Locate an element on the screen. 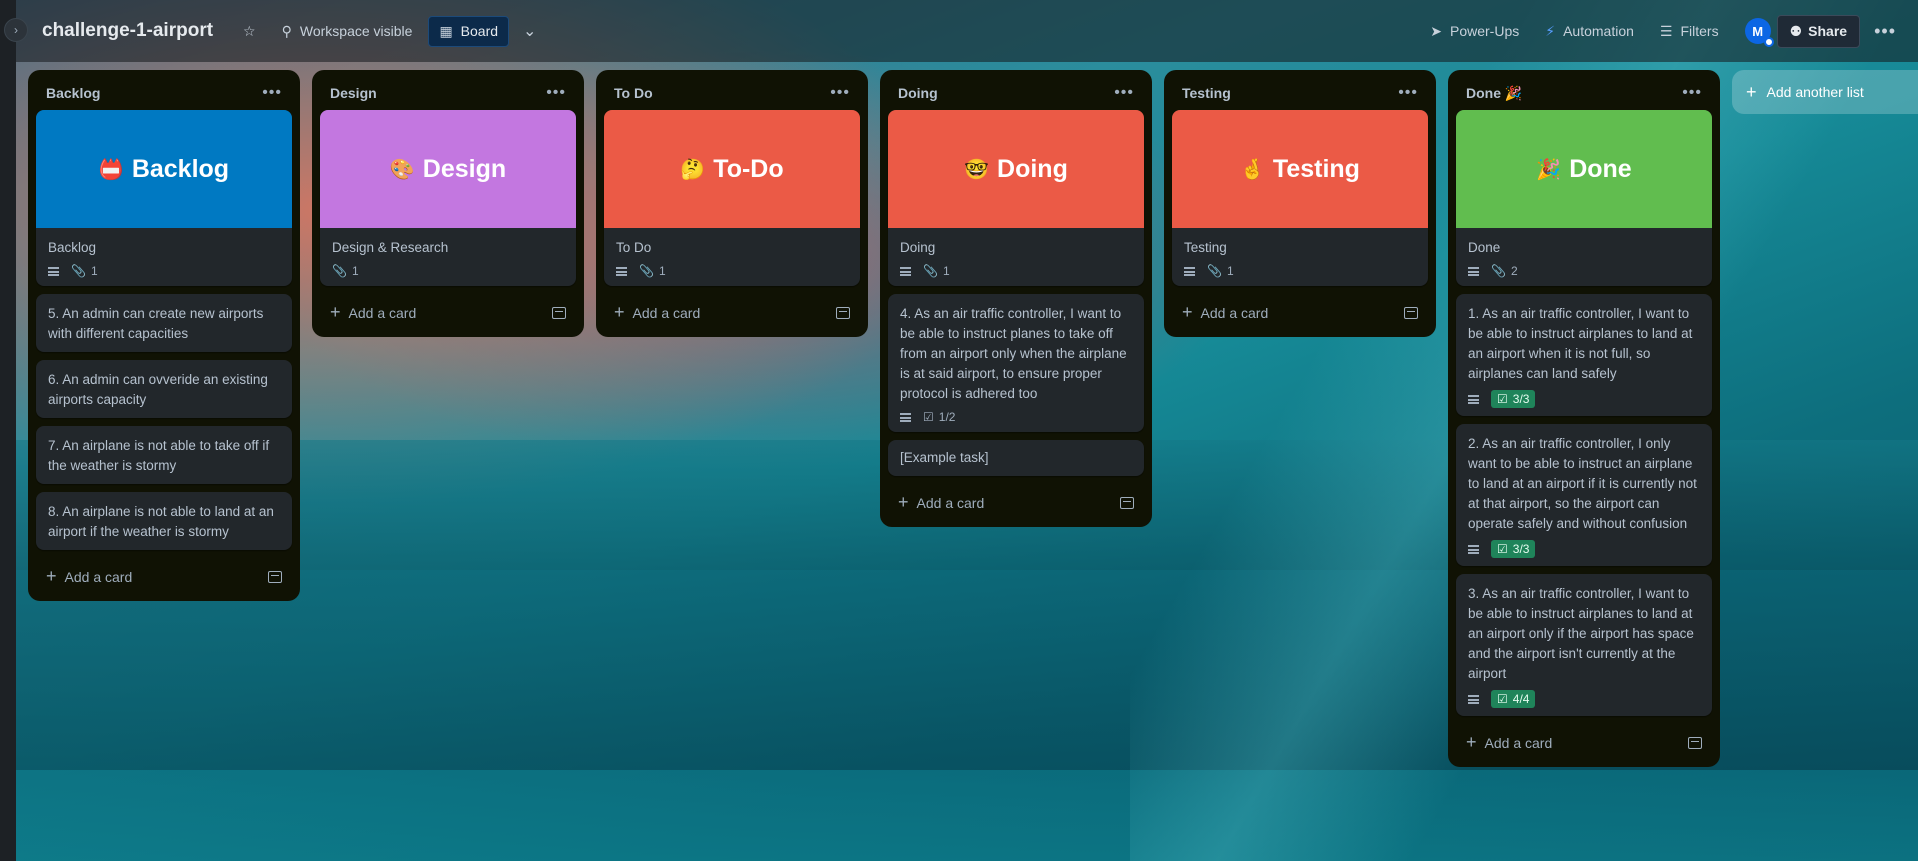  avatar: M is located at coordinates (1759, 32).